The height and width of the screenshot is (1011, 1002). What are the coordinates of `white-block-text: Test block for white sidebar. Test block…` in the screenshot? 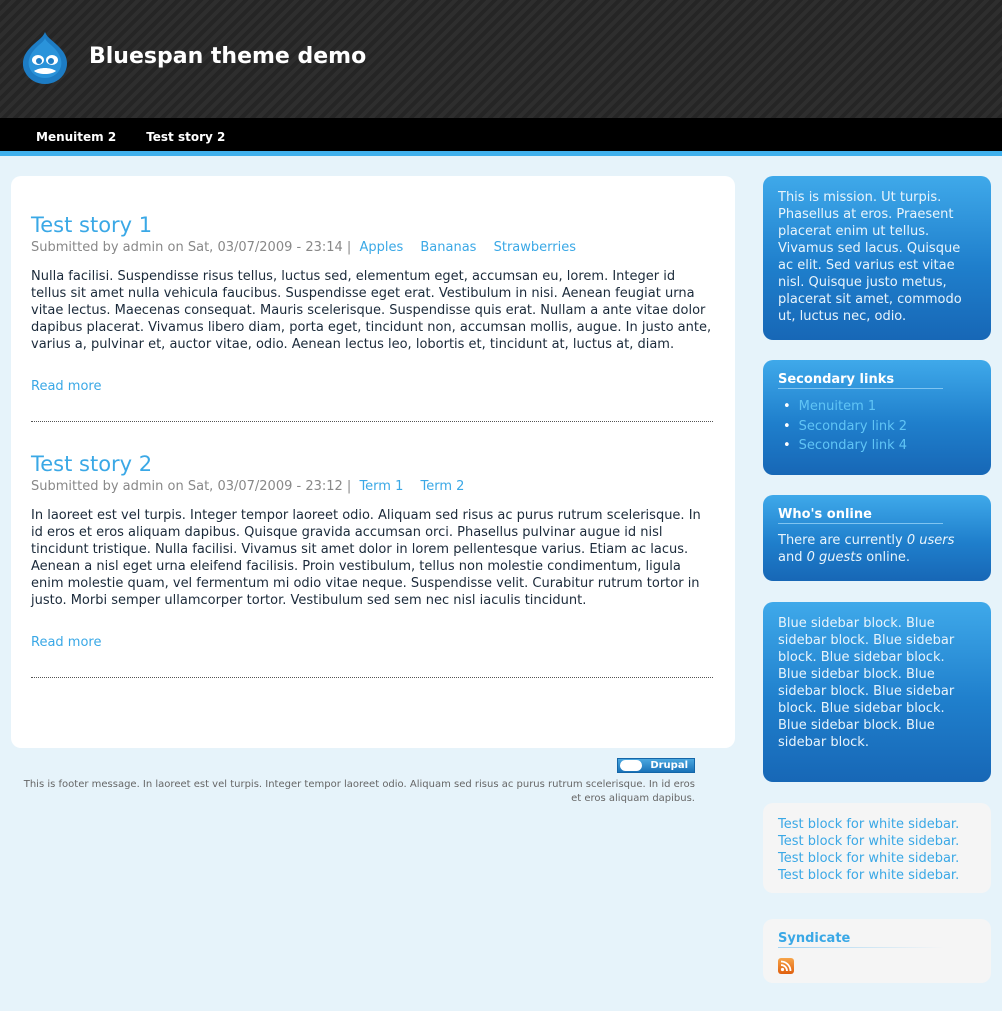 It's located at (869, 850).